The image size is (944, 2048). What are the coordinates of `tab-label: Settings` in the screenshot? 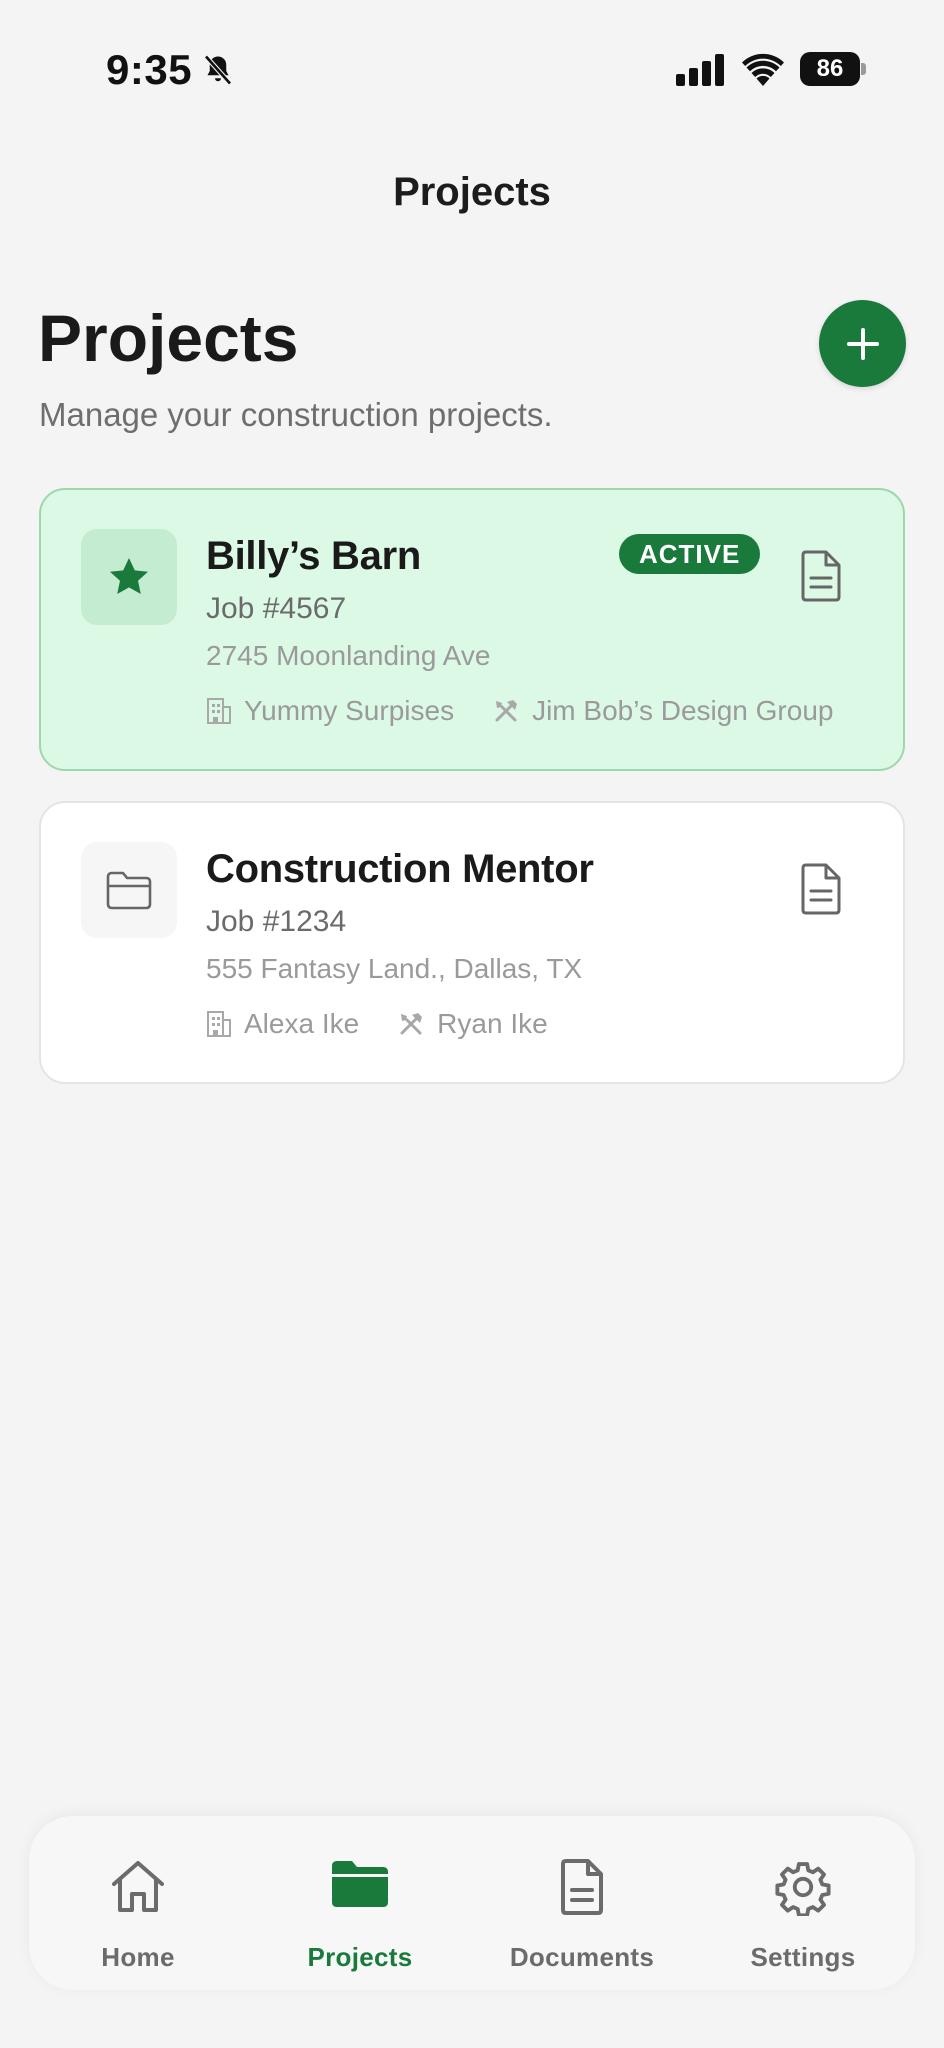 It's located at (803, 1957).